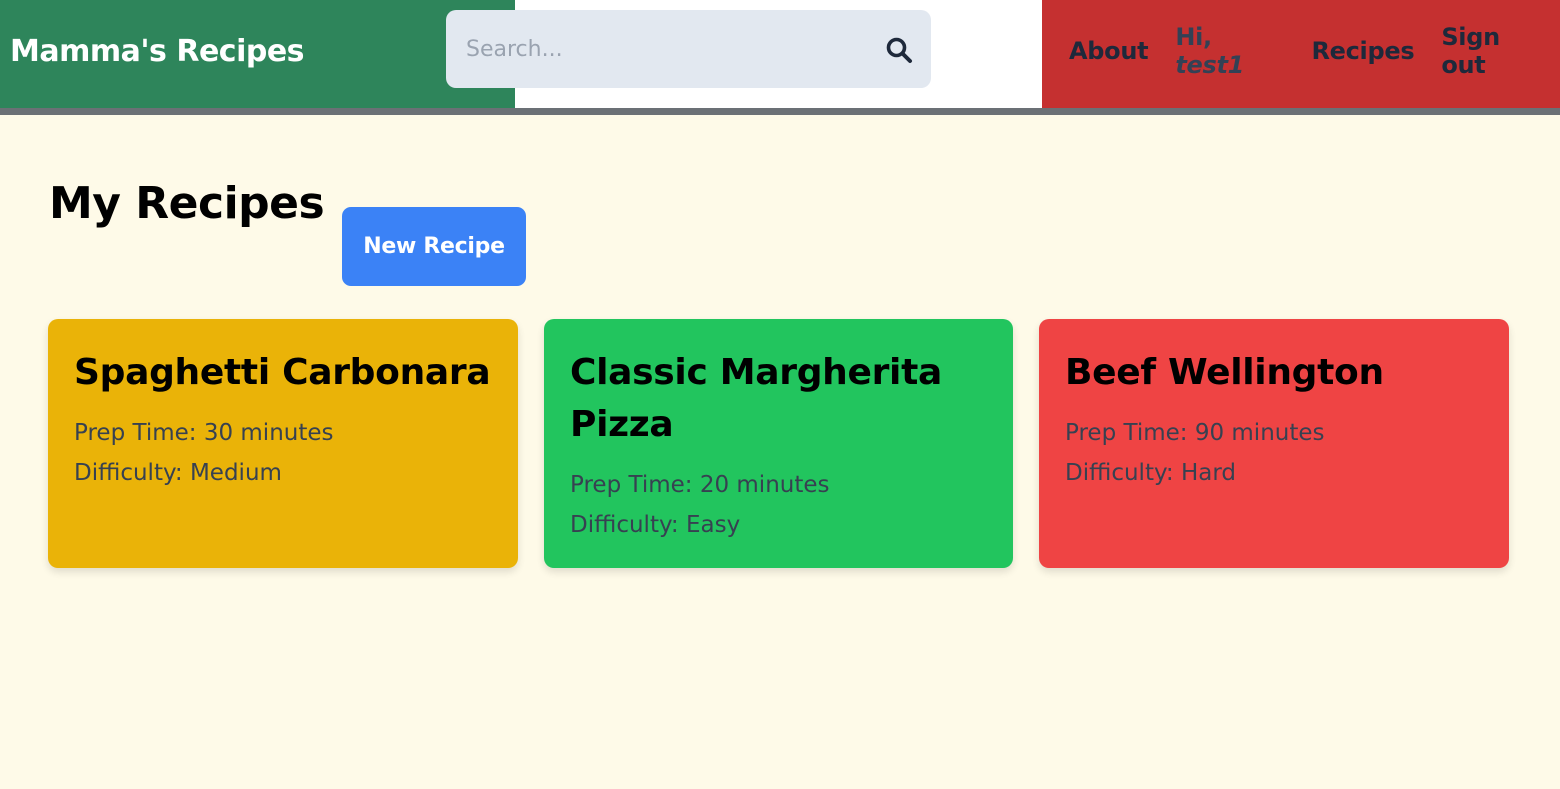  Describe the element at coordinates (1224, 372) in the screenshot. I see `recipe-title: Beef Wellington` at that location.